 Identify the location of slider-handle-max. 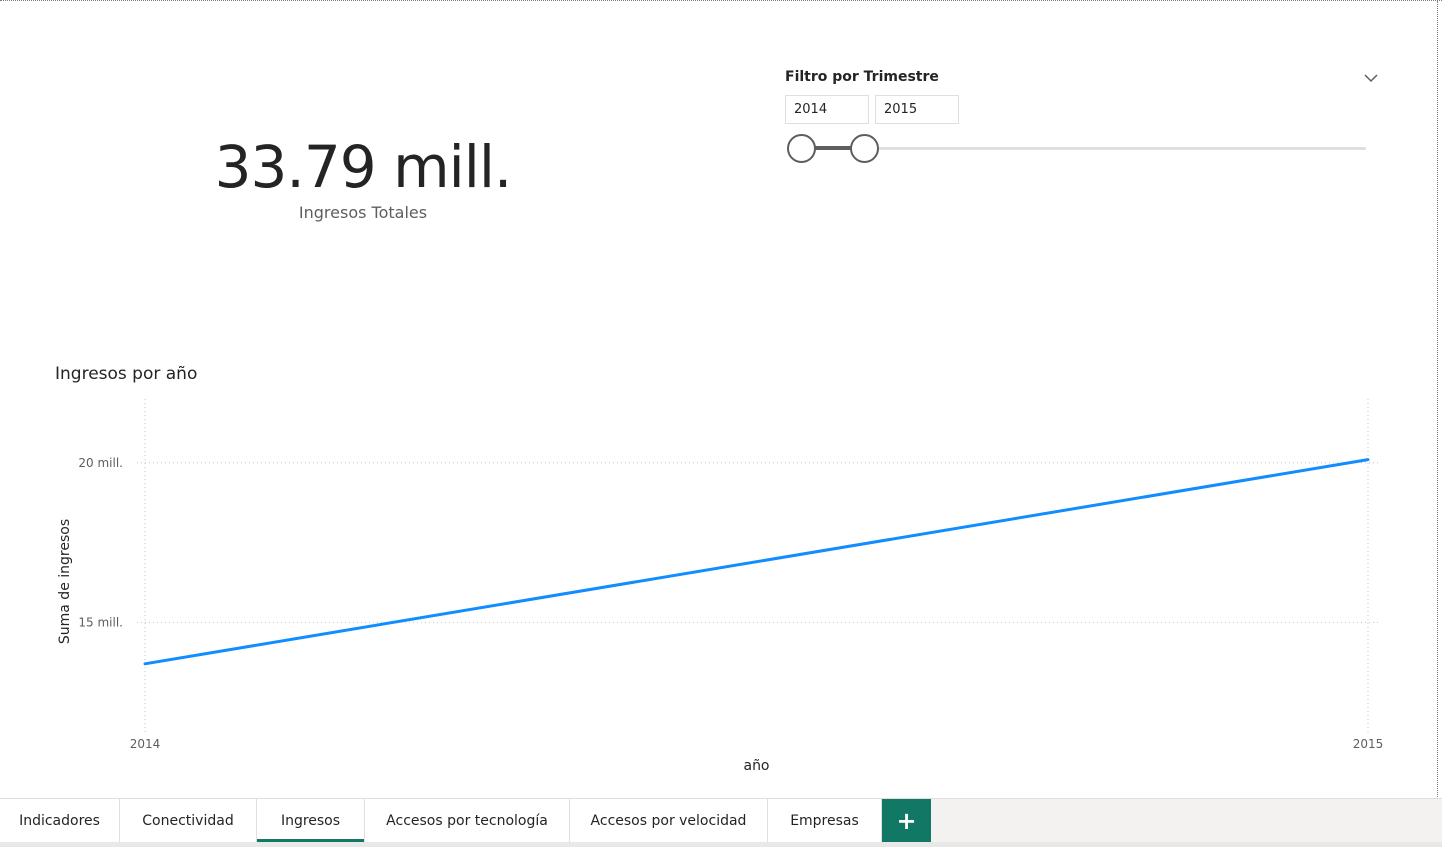
(864, 148).